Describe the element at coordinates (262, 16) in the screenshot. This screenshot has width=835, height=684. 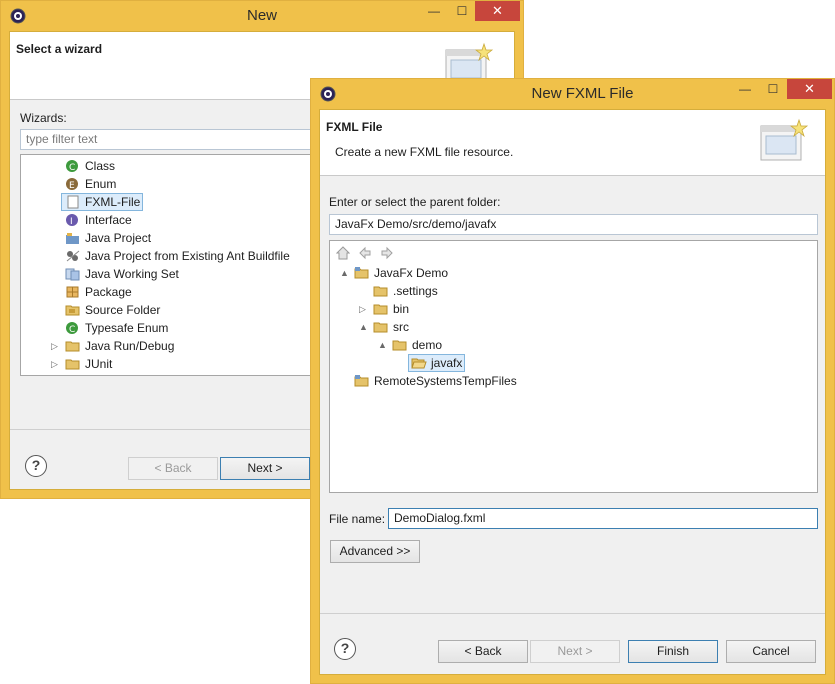
I see `new-window-titlebar: New — ☐ ✕` at that location.